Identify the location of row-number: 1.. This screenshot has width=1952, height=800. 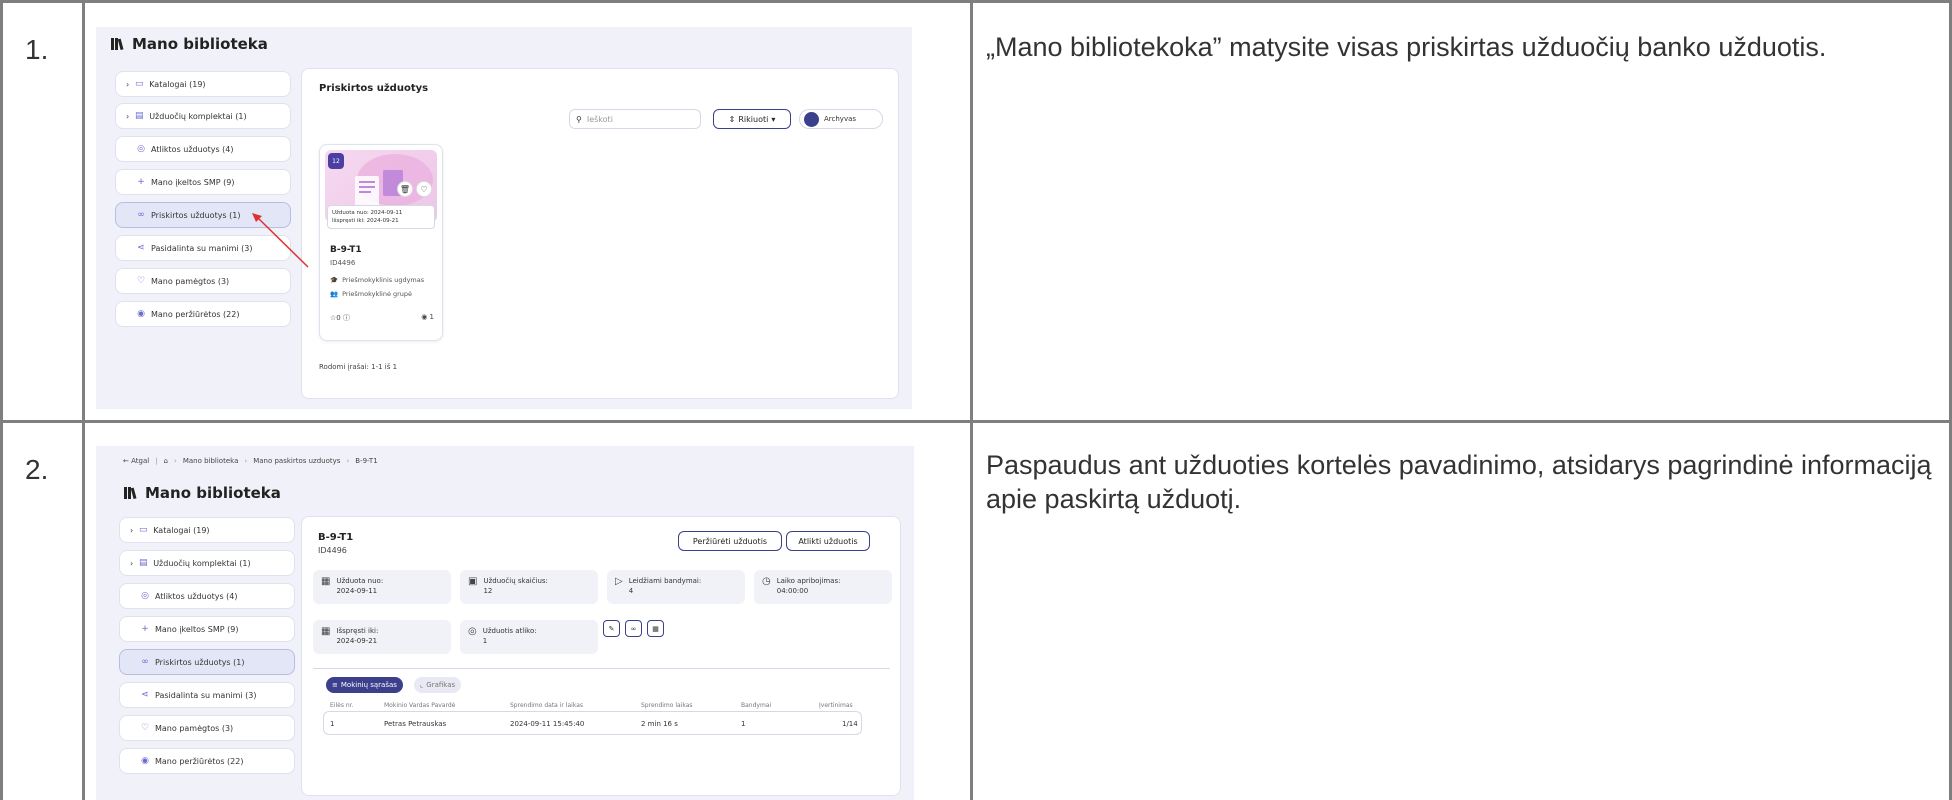
(37, 49).